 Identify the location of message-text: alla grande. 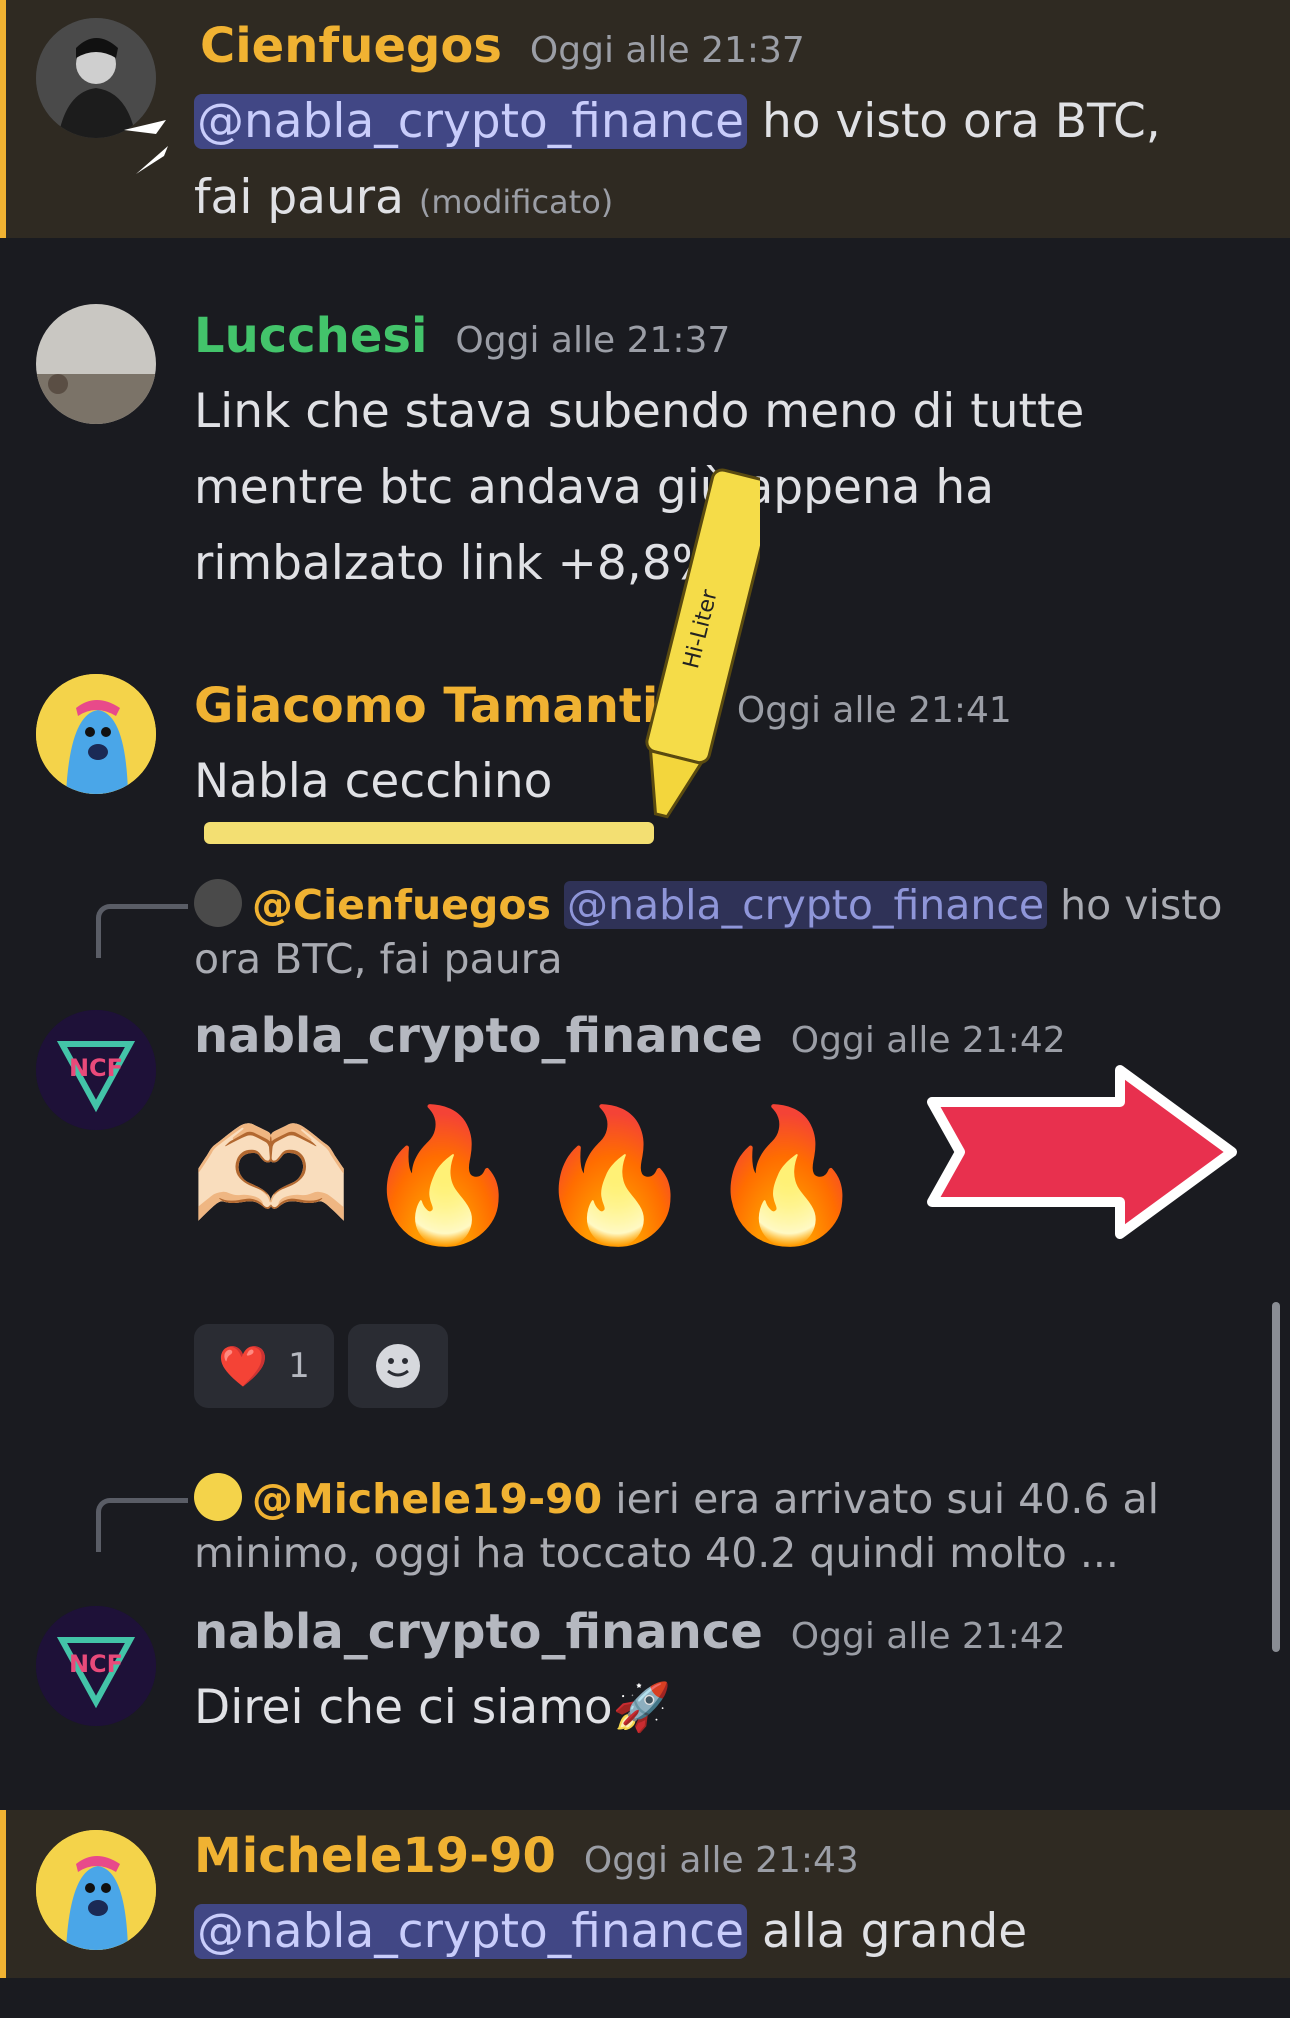
(887, 1931).